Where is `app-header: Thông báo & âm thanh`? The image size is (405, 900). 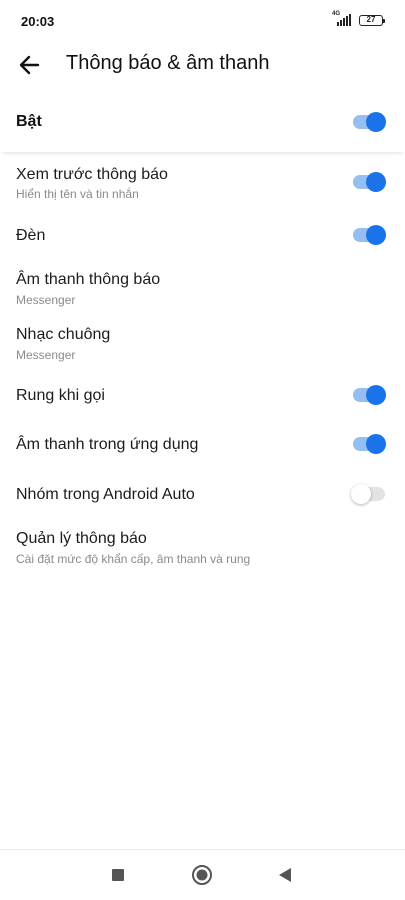 app-header: Thông báo & âm thanh is located at coordinates (202, 64).